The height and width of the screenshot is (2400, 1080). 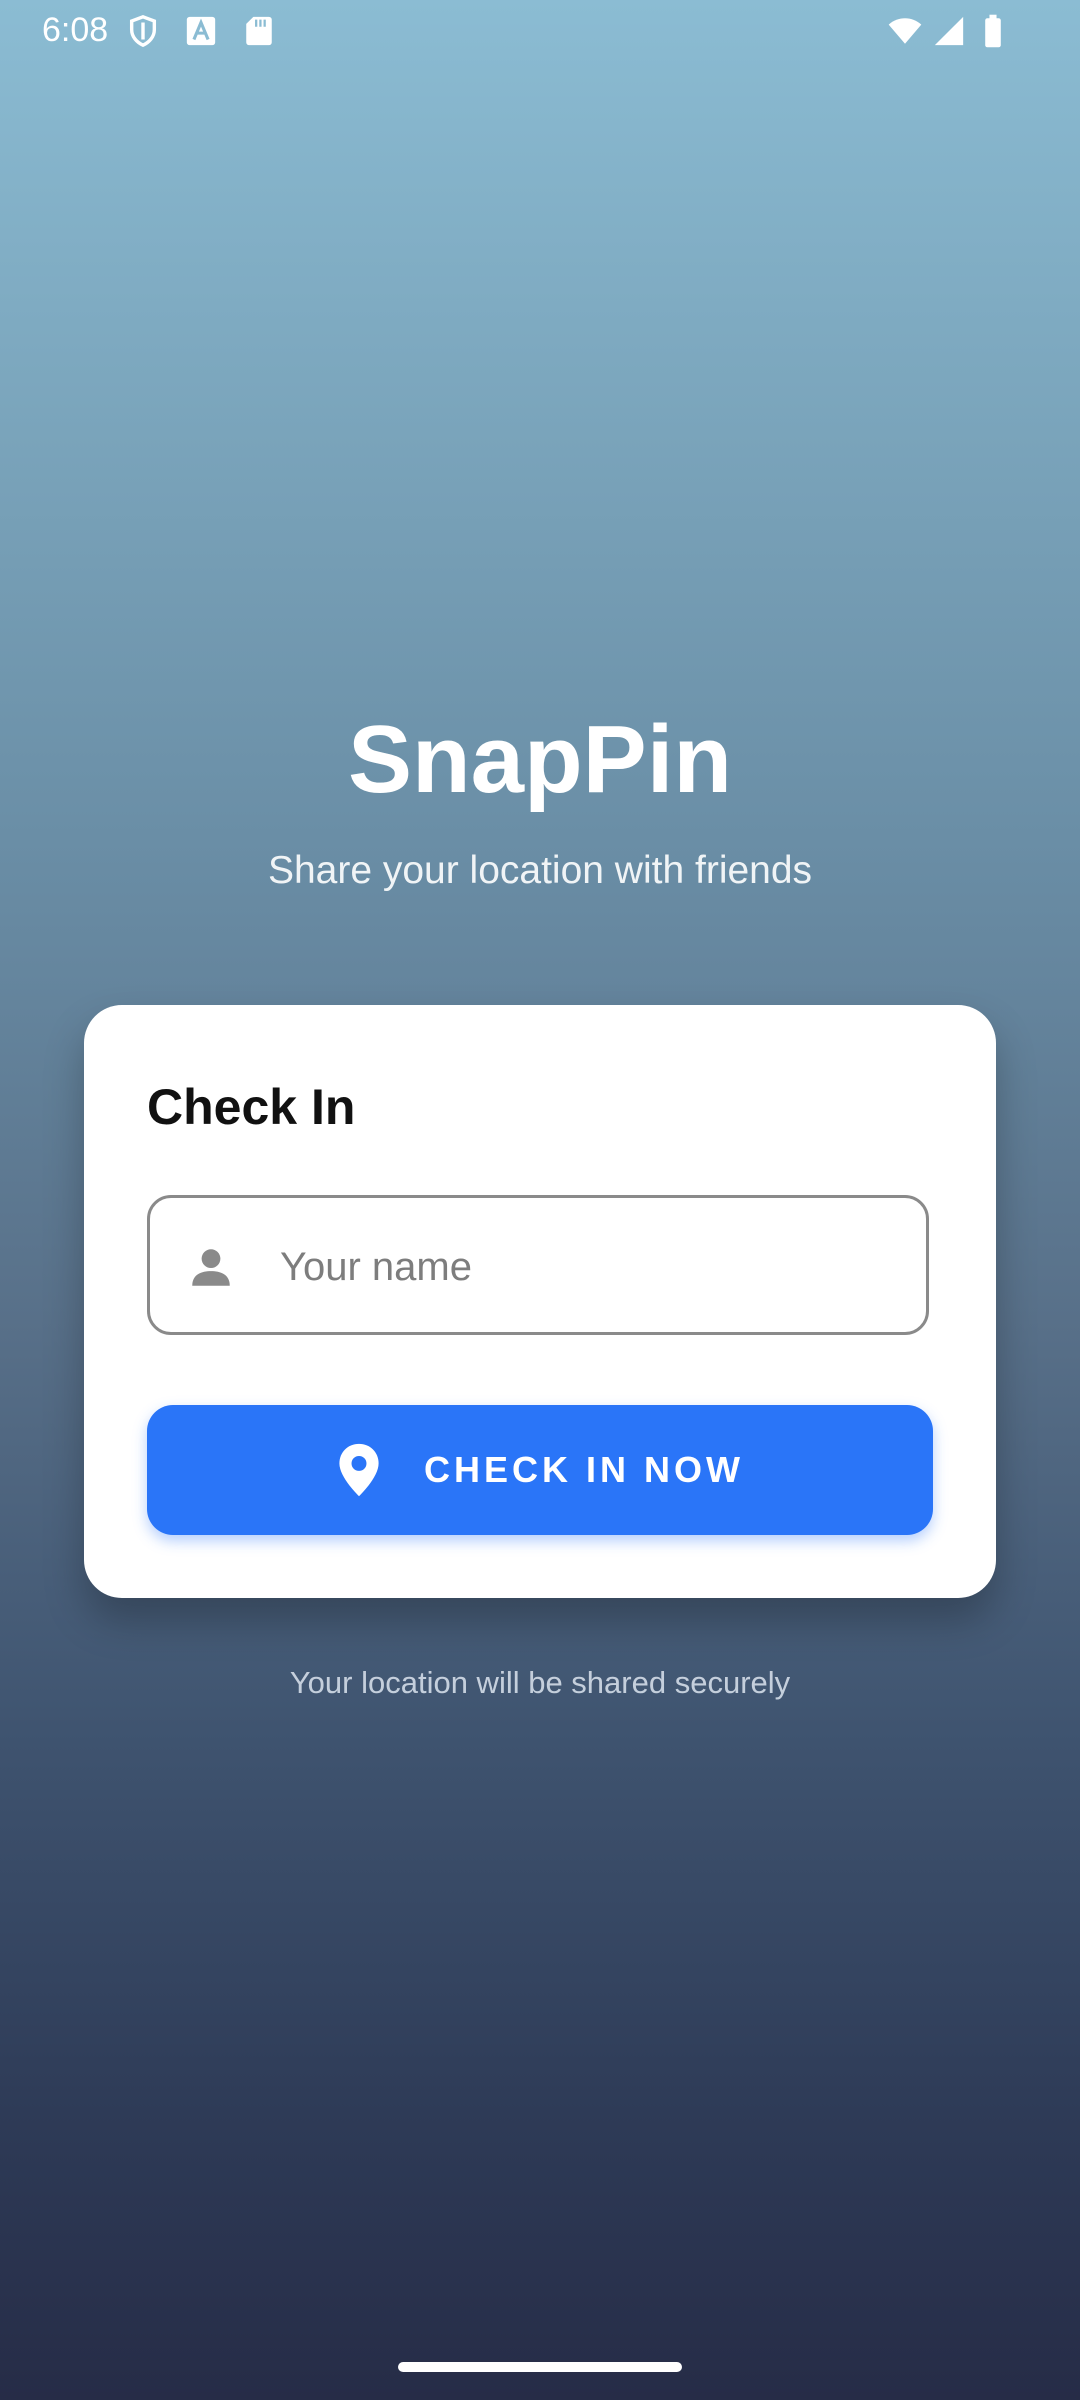 What do you see at coordinates (211, 1267) in the screenshot?
I see `person-icon` at bounding box center [211, 1267].